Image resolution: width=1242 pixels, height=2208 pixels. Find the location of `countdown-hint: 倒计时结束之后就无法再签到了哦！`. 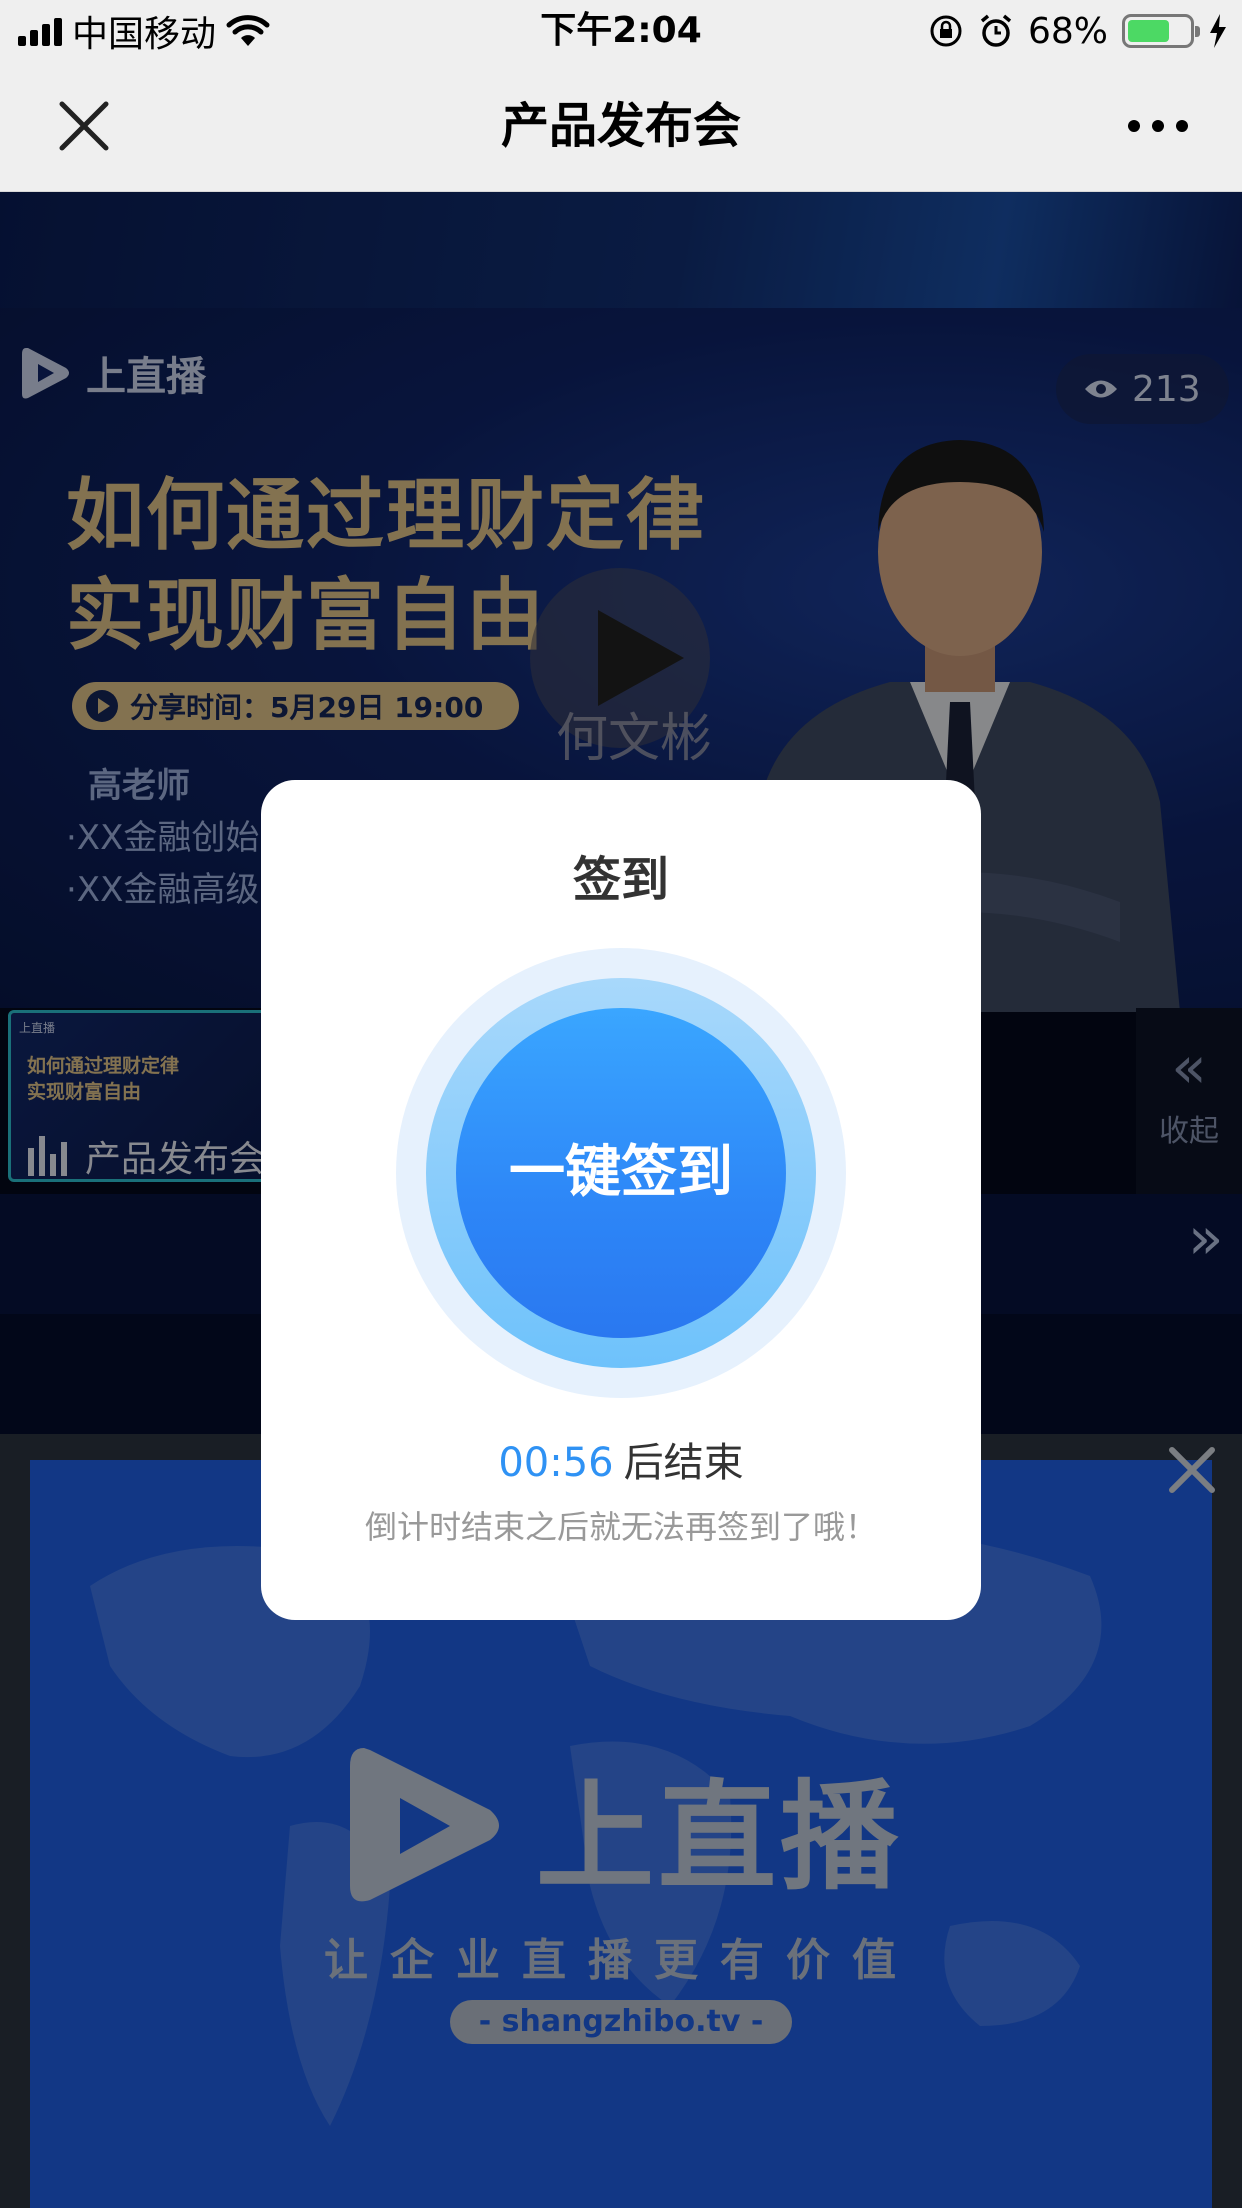

countdown-hint: 倒计时结束之后就无法再签到了哦！ is located at coordinates (620, 1527).